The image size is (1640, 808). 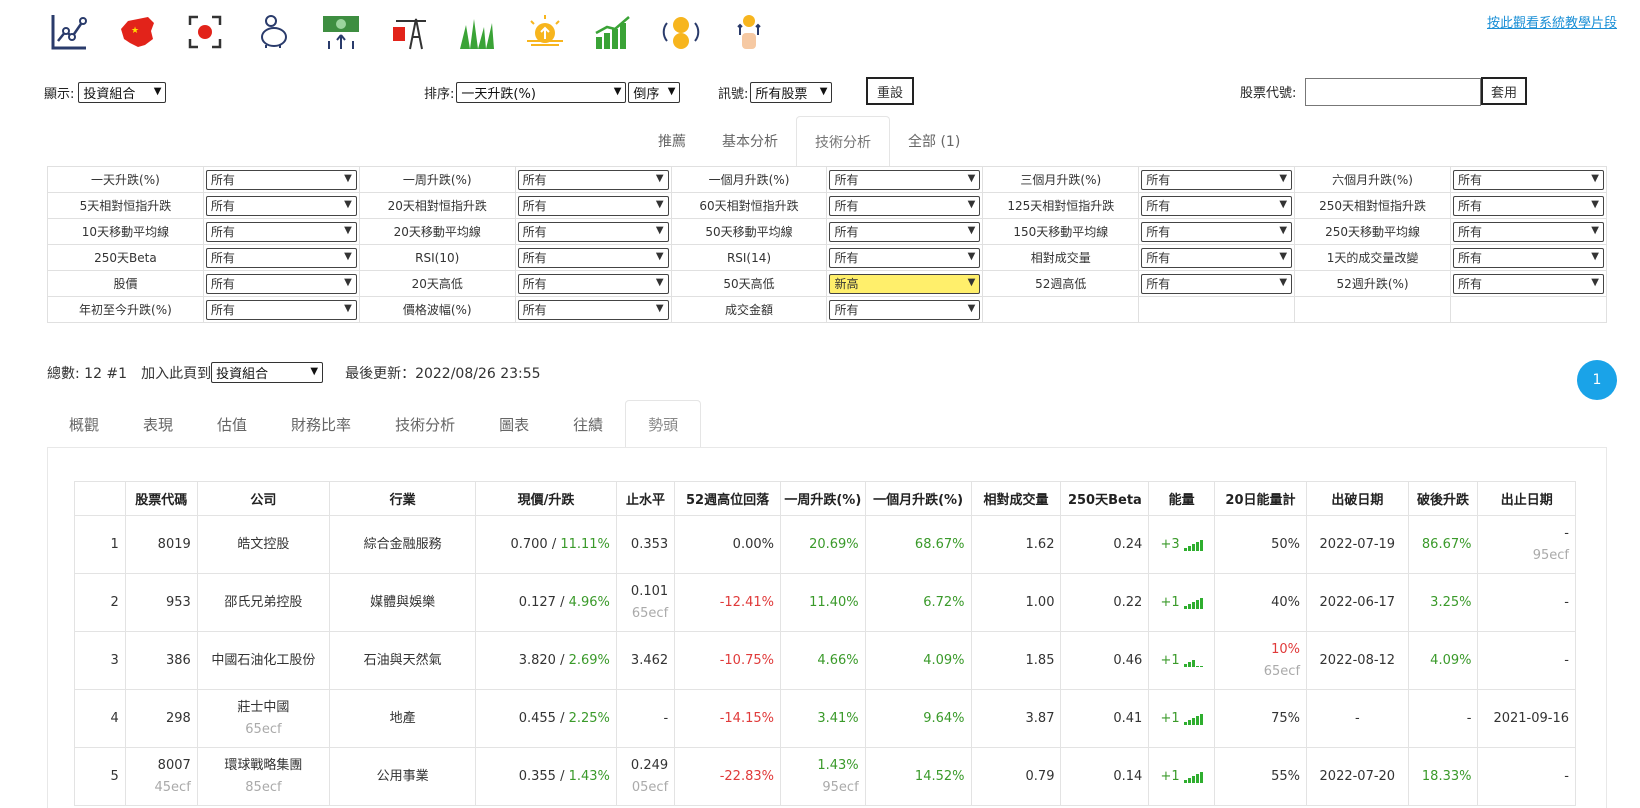 I want to click on tab-all: 全部 (1), so click(x=934, y=141).